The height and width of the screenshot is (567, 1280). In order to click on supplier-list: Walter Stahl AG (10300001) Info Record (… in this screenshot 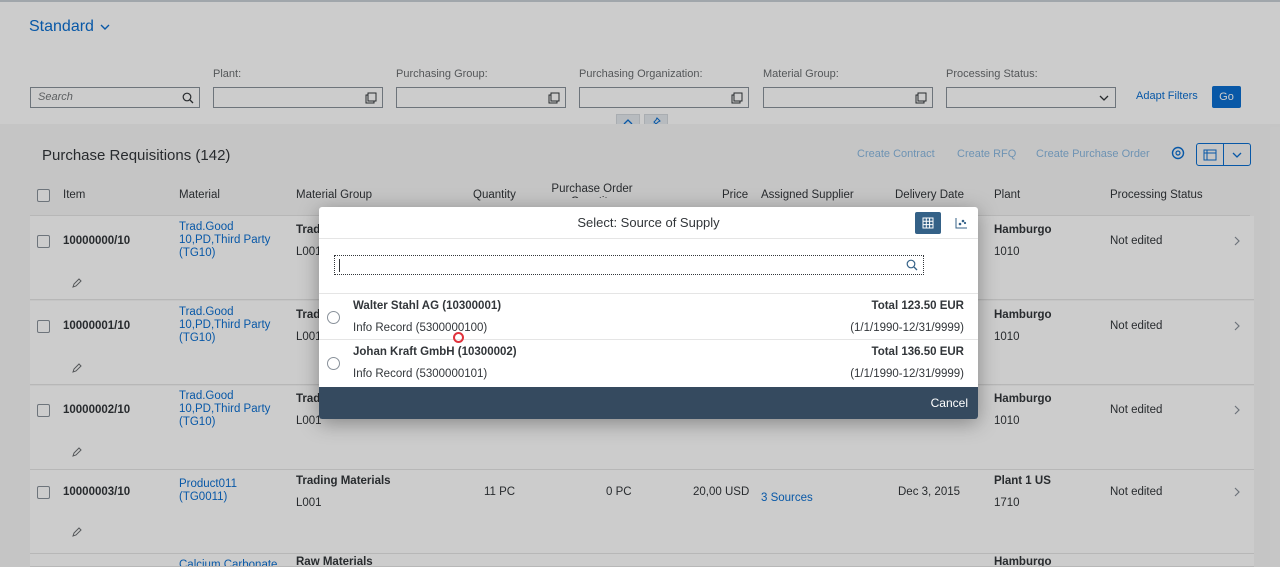, I will do `click(648, 339)`.